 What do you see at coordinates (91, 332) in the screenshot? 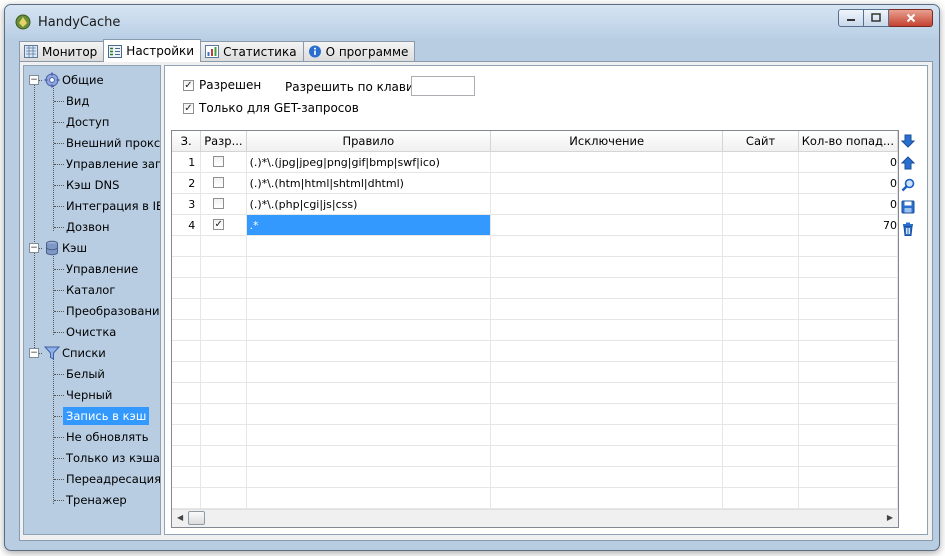
I see `tree-item-cleanup: Очистка` at bounding box center [91, 332].